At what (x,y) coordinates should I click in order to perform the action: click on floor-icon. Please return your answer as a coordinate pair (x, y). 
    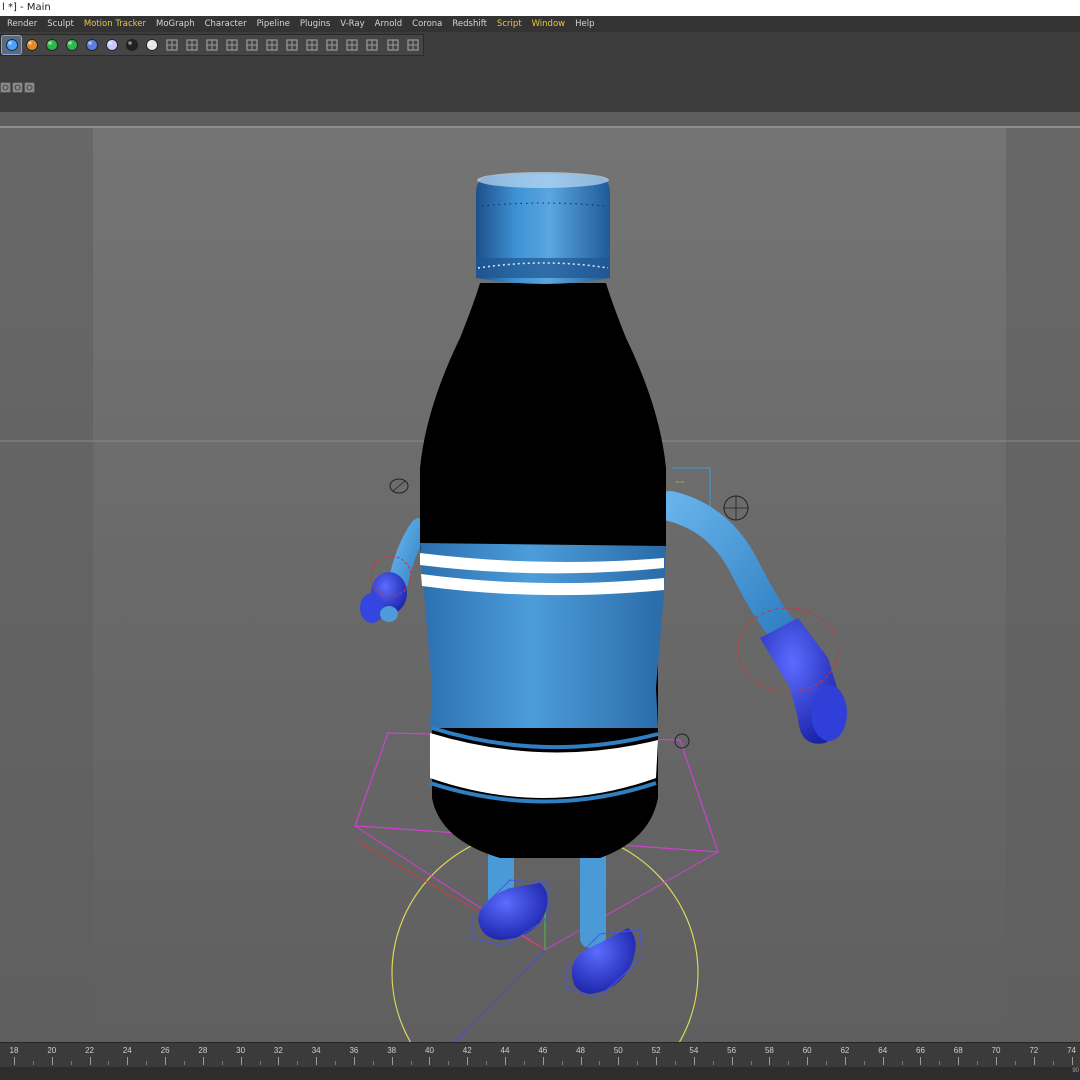
    Looking at the image, I should click on (111, 45).